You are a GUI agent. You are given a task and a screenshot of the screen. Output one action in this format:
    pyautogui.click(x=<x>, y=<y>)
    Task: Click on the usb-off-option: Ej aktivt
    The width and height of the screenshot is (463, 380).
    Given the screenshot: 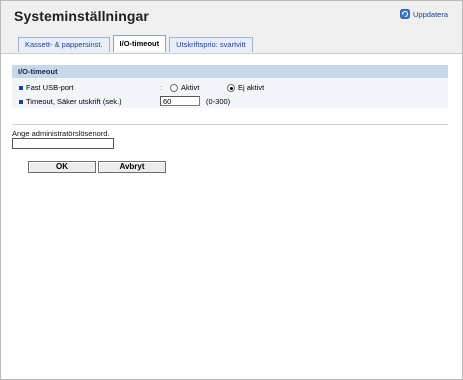 What is the action you would take?
    pyautogui.click(x=245, y=88)
    